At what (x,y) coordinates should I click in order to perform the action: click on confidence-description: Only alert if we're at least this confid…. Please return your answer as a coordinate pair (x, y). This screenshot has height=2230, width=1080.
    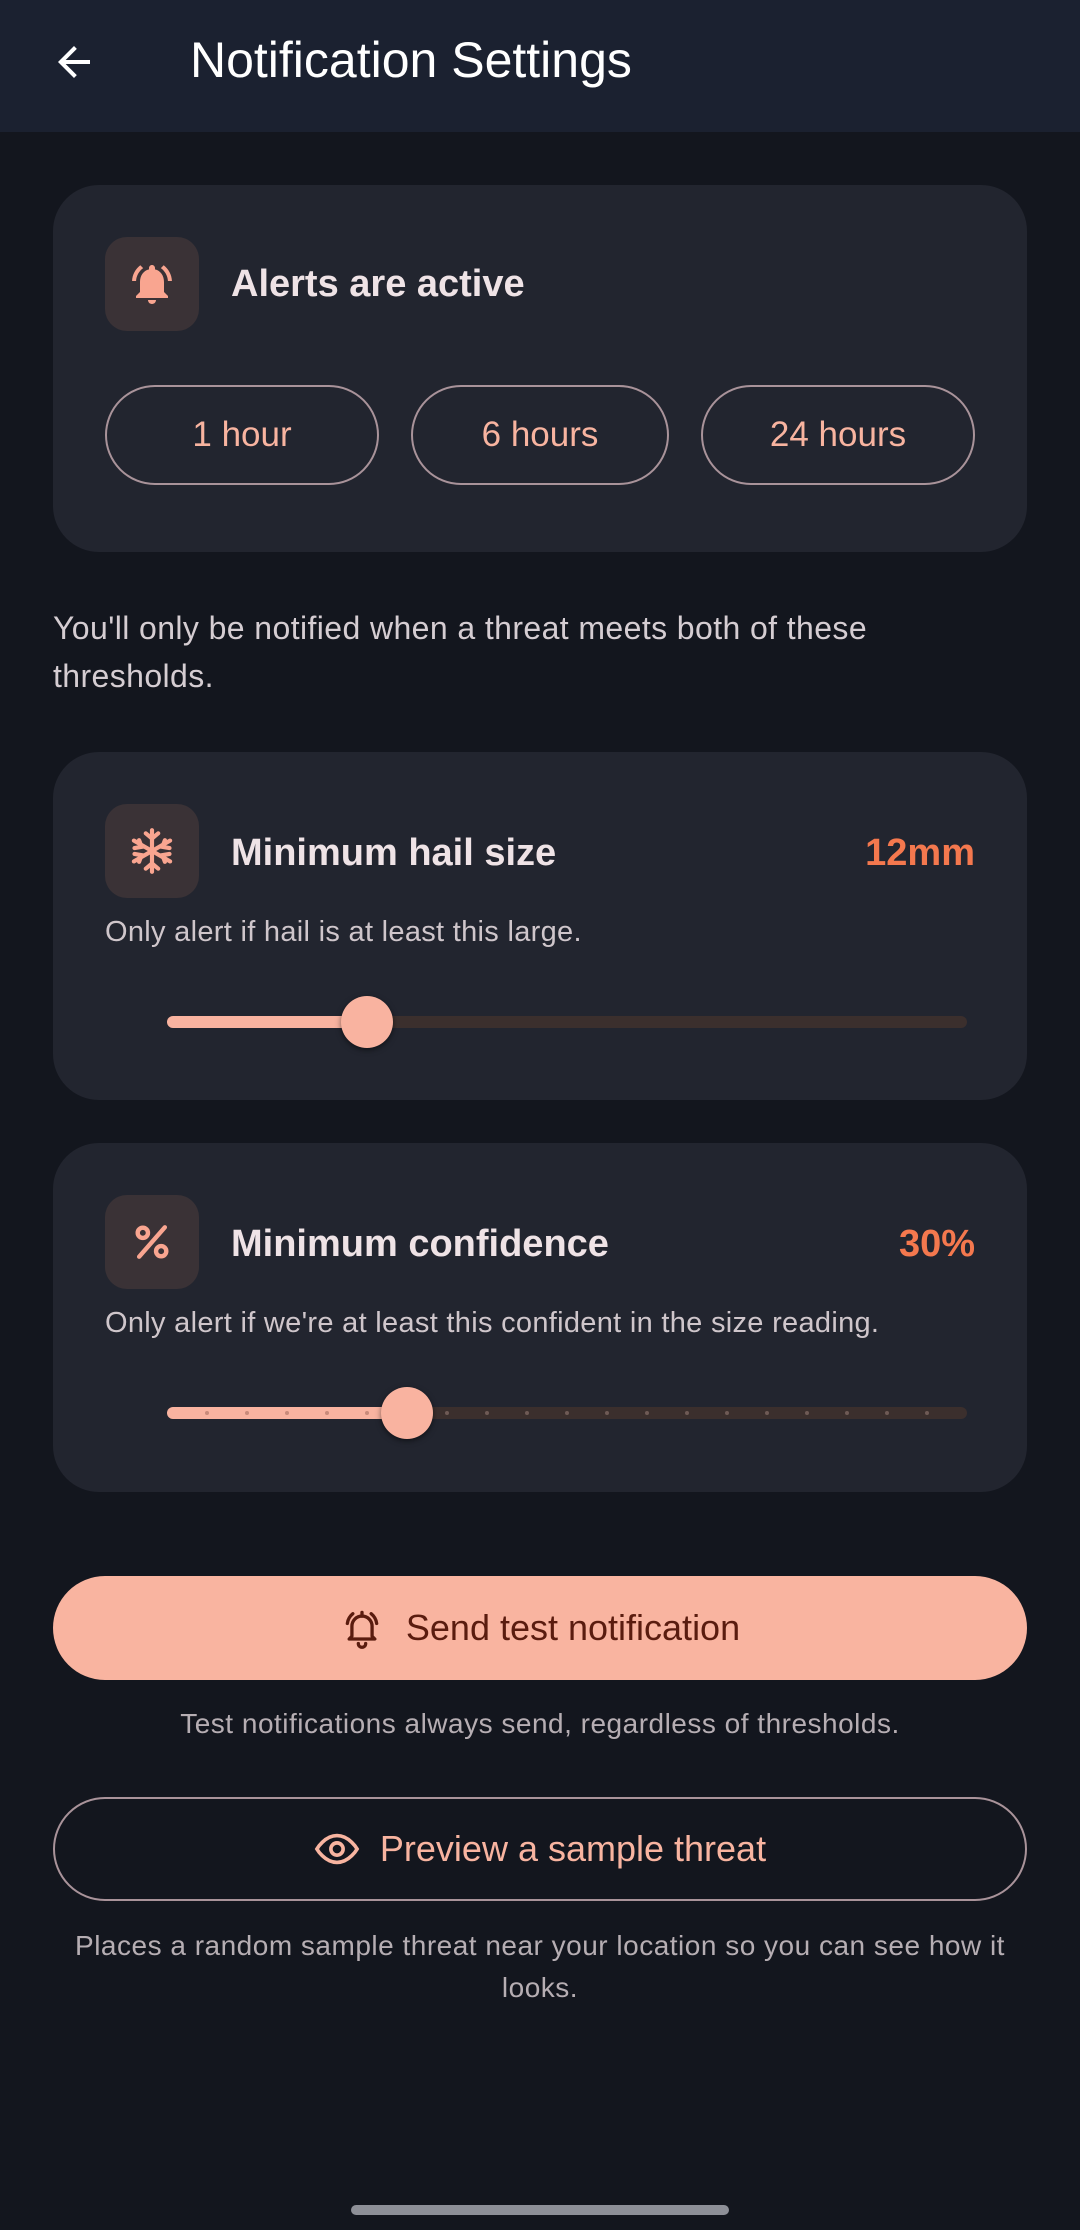
    Looking at the image, I should click on (492, 1323).